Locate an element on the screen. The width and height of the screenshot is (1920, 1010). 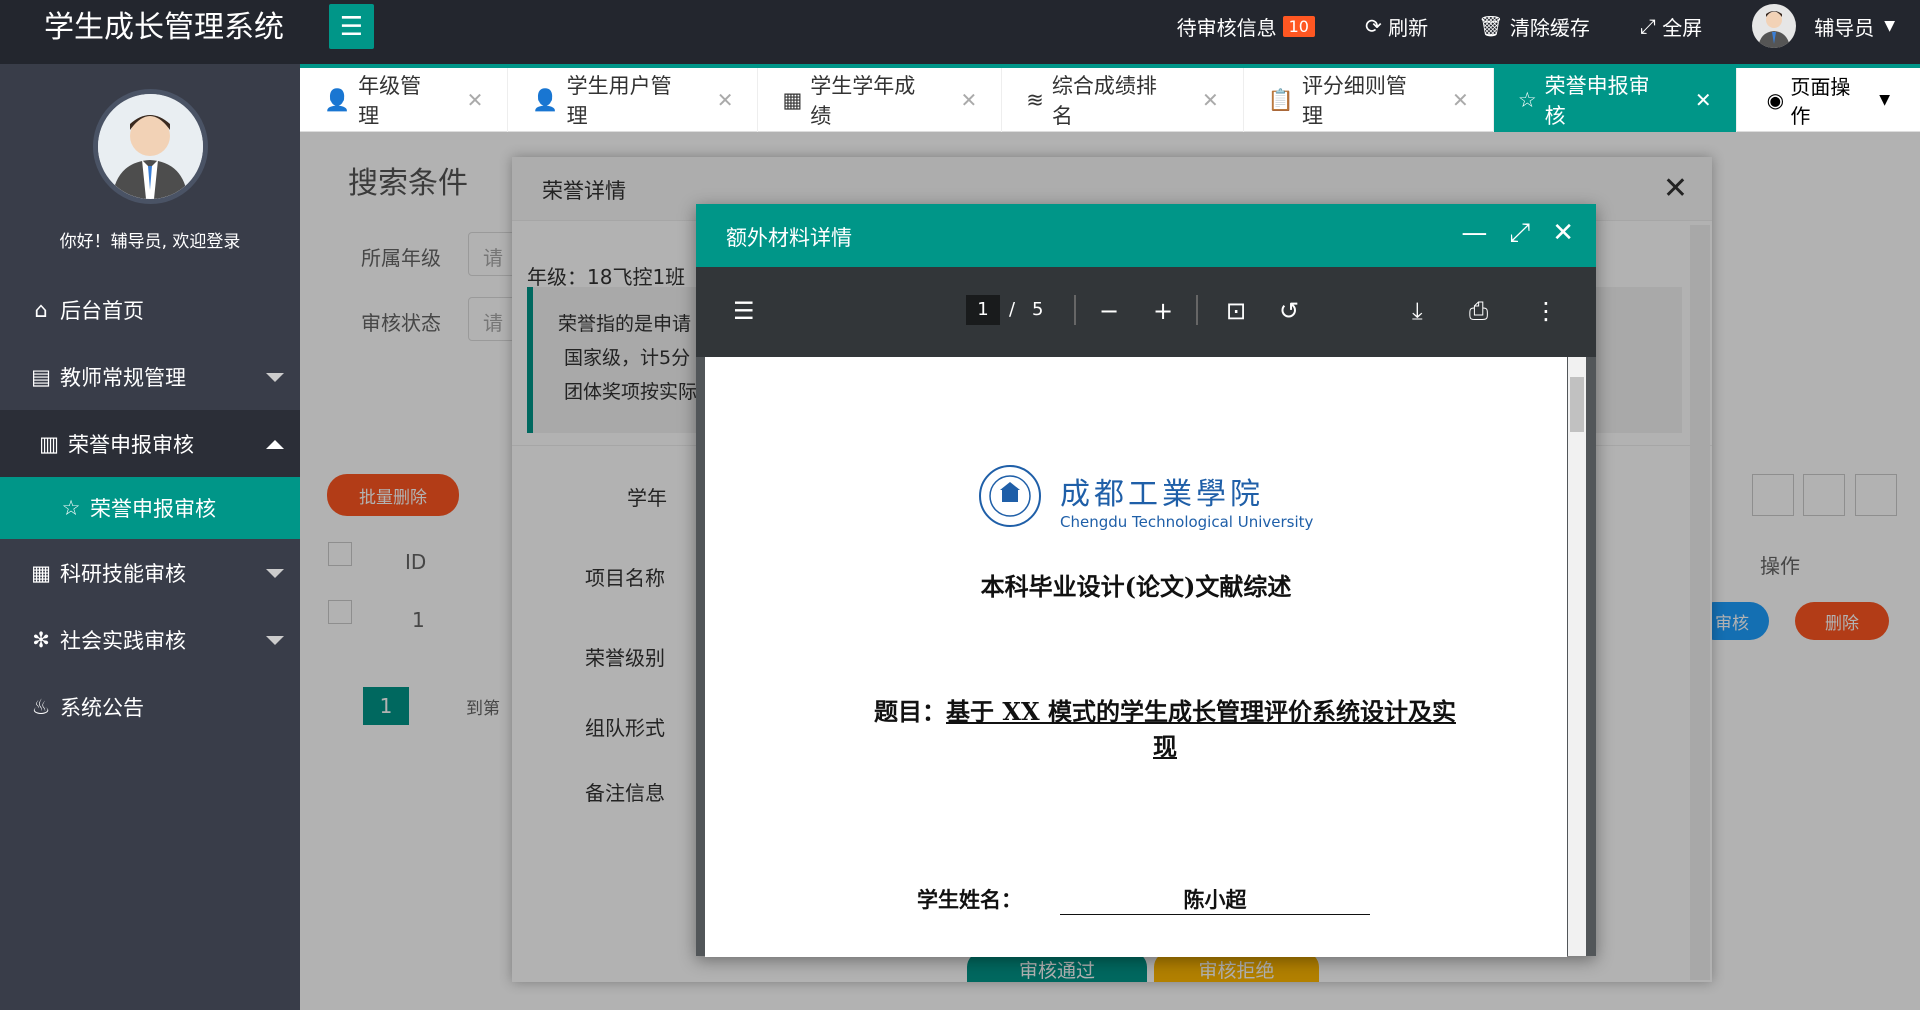
tab-label: 荣誉申报审核 is located at coordinates (1597, 101).